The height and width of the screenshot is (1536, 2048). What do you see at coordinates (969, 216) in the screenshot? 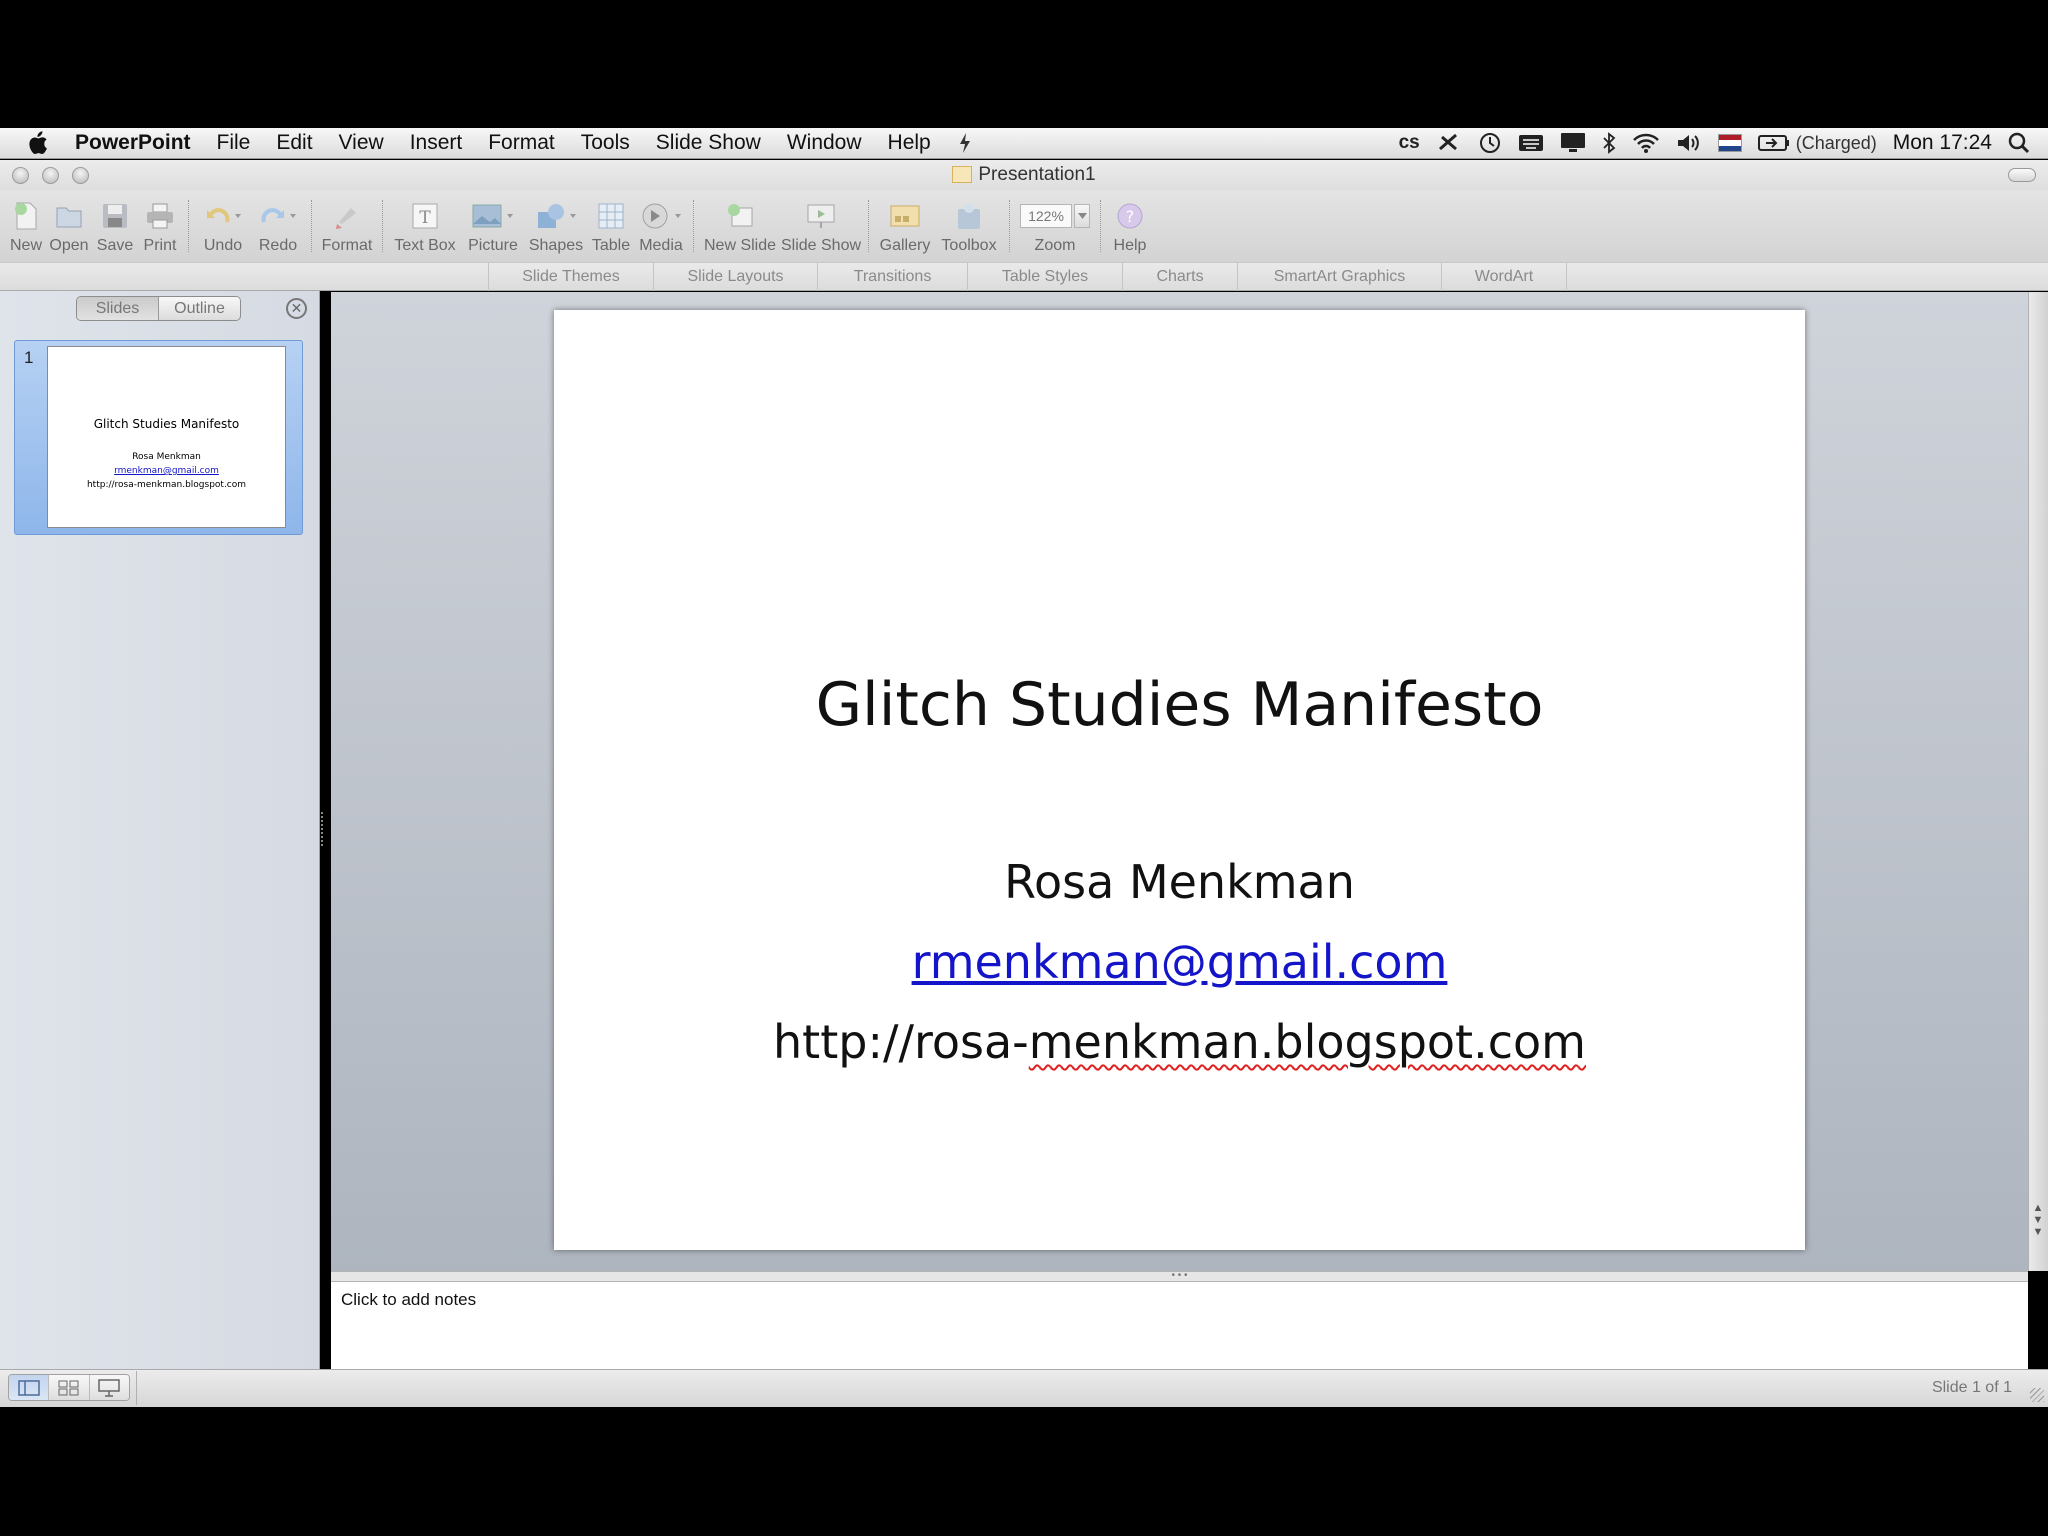
I see `toolbox-icon` at bounding box center [969, 216].